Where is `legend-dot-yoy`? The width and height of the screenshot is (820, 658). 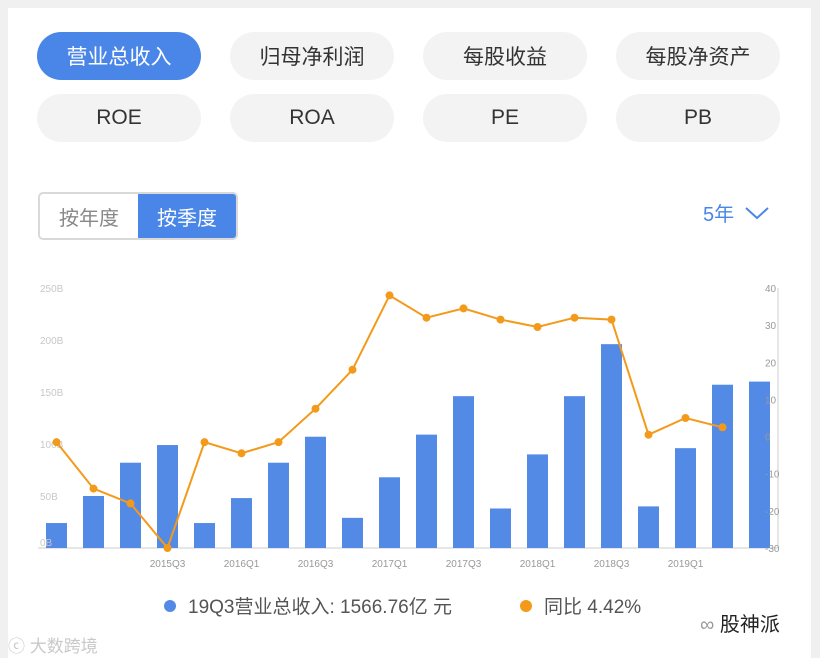 legend-dot-yoy is located at coordinates (526, 605).